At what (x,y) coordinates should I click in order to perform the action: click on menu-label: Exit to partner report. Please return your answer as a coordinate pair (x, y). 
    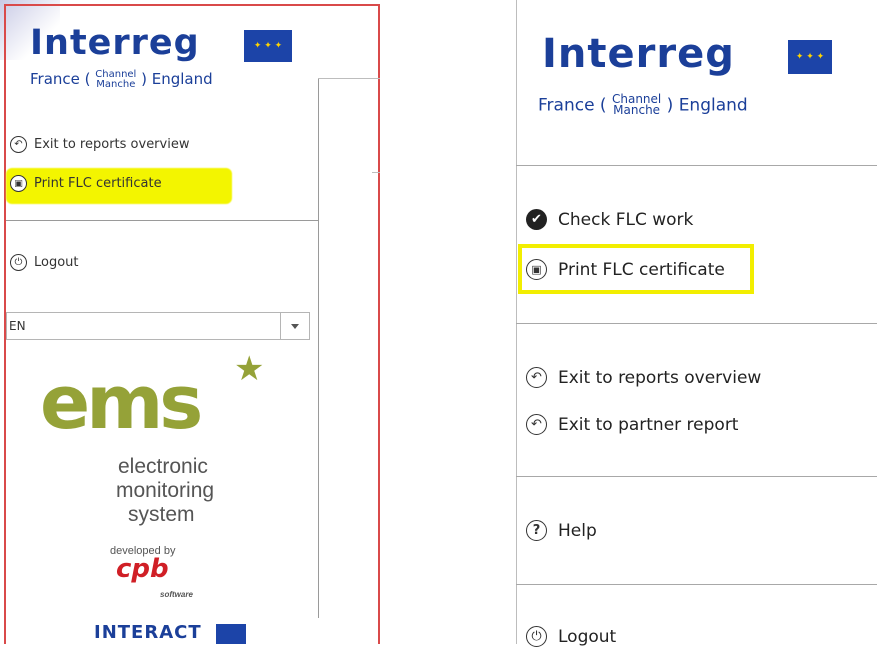
    Looking at the image, I should click on (648, 424).